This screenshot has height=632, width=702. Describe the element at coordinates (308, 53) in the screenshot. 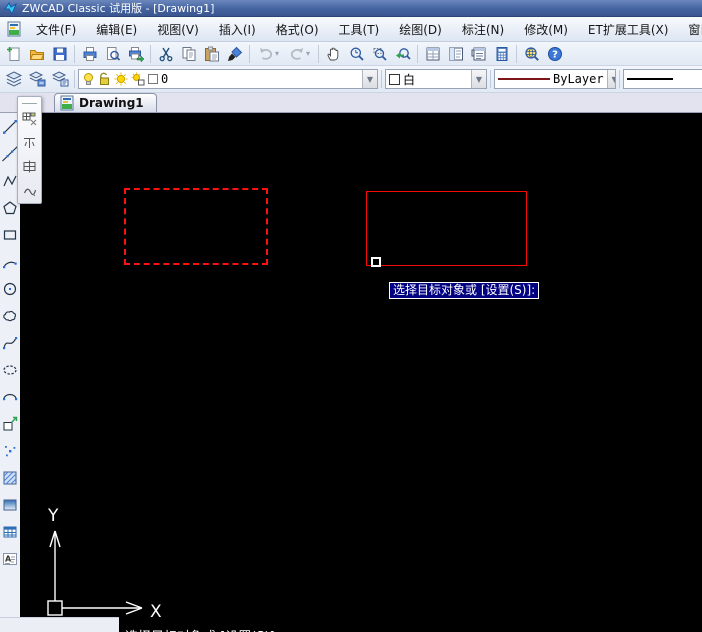

I see `redo-dropdown-caret: ▾` at that location.